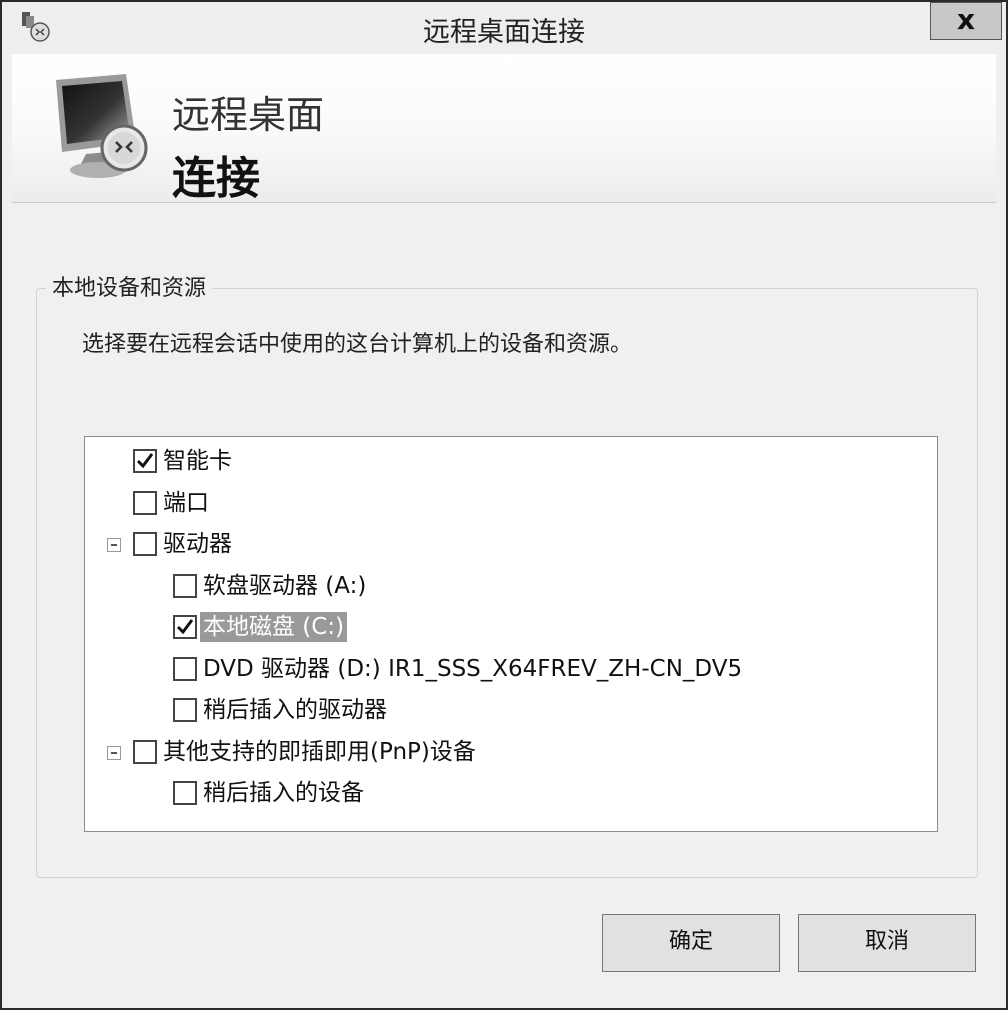 The width and height of the screenshot is (1008, 1010). What do you see at coordinates (216, 178) in the screenshot?
I see `banner-title-line2: 连接` at bounding box center [216, 178].